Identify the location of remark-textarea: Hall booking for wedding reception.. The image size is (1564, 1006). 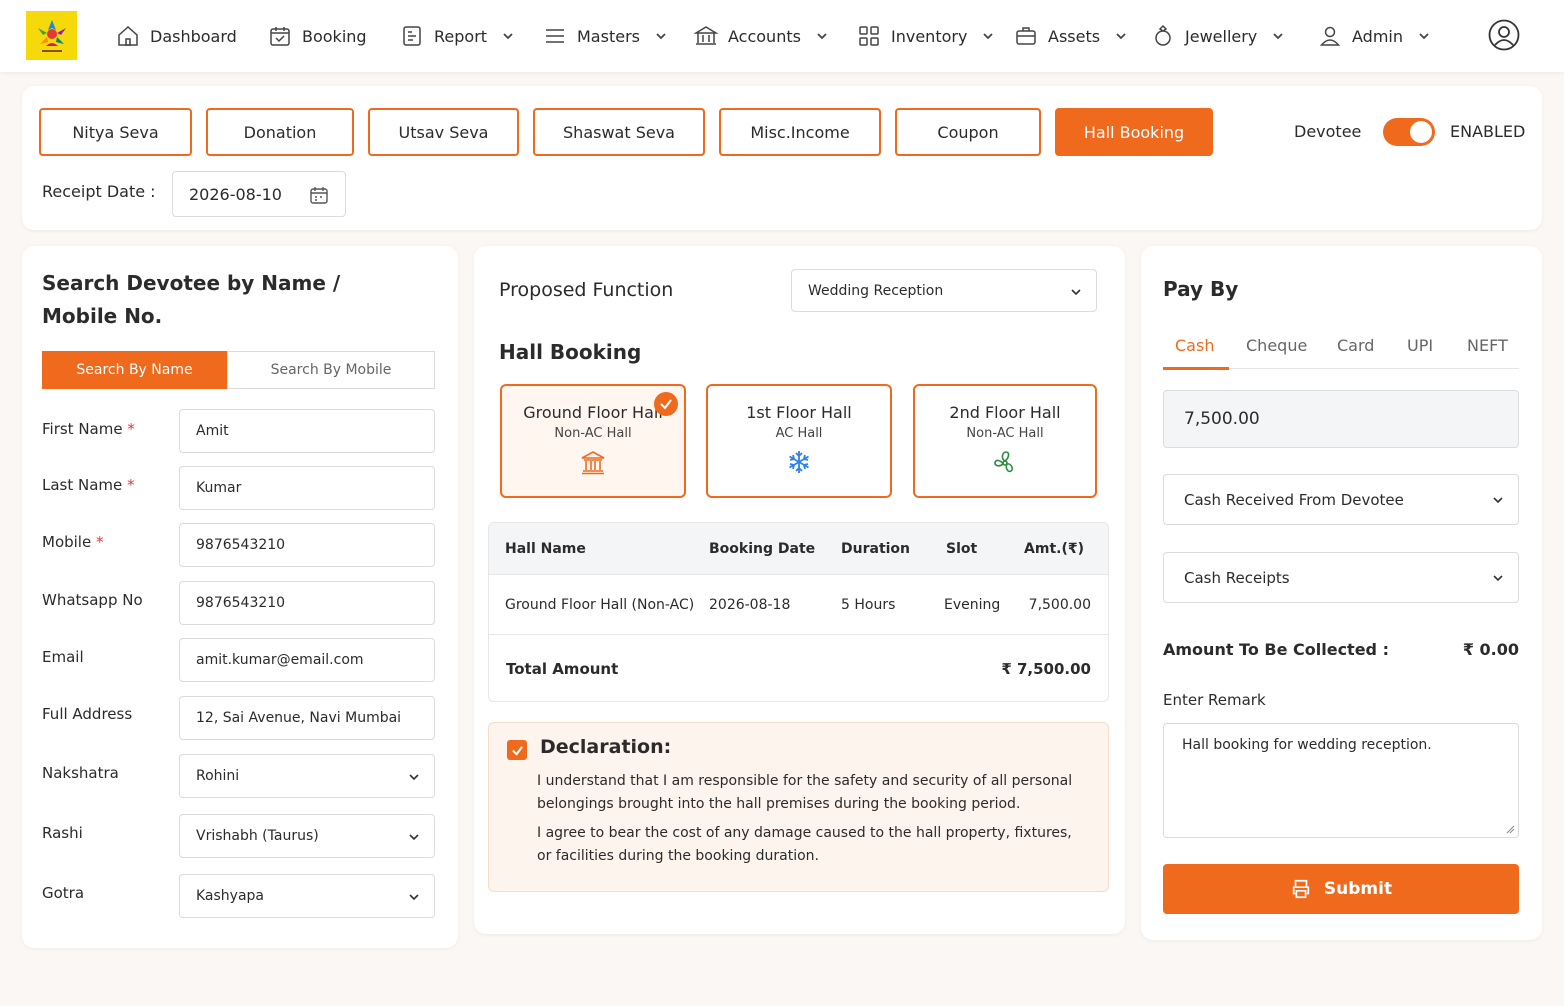
(1341, 780).